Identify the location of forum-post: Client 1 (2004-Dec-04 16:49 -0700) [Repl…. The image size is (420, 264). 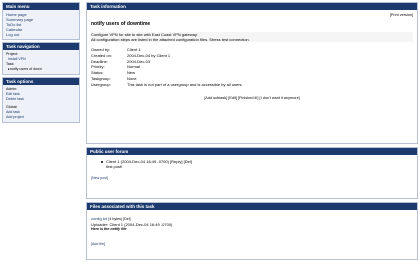
(252, 162).